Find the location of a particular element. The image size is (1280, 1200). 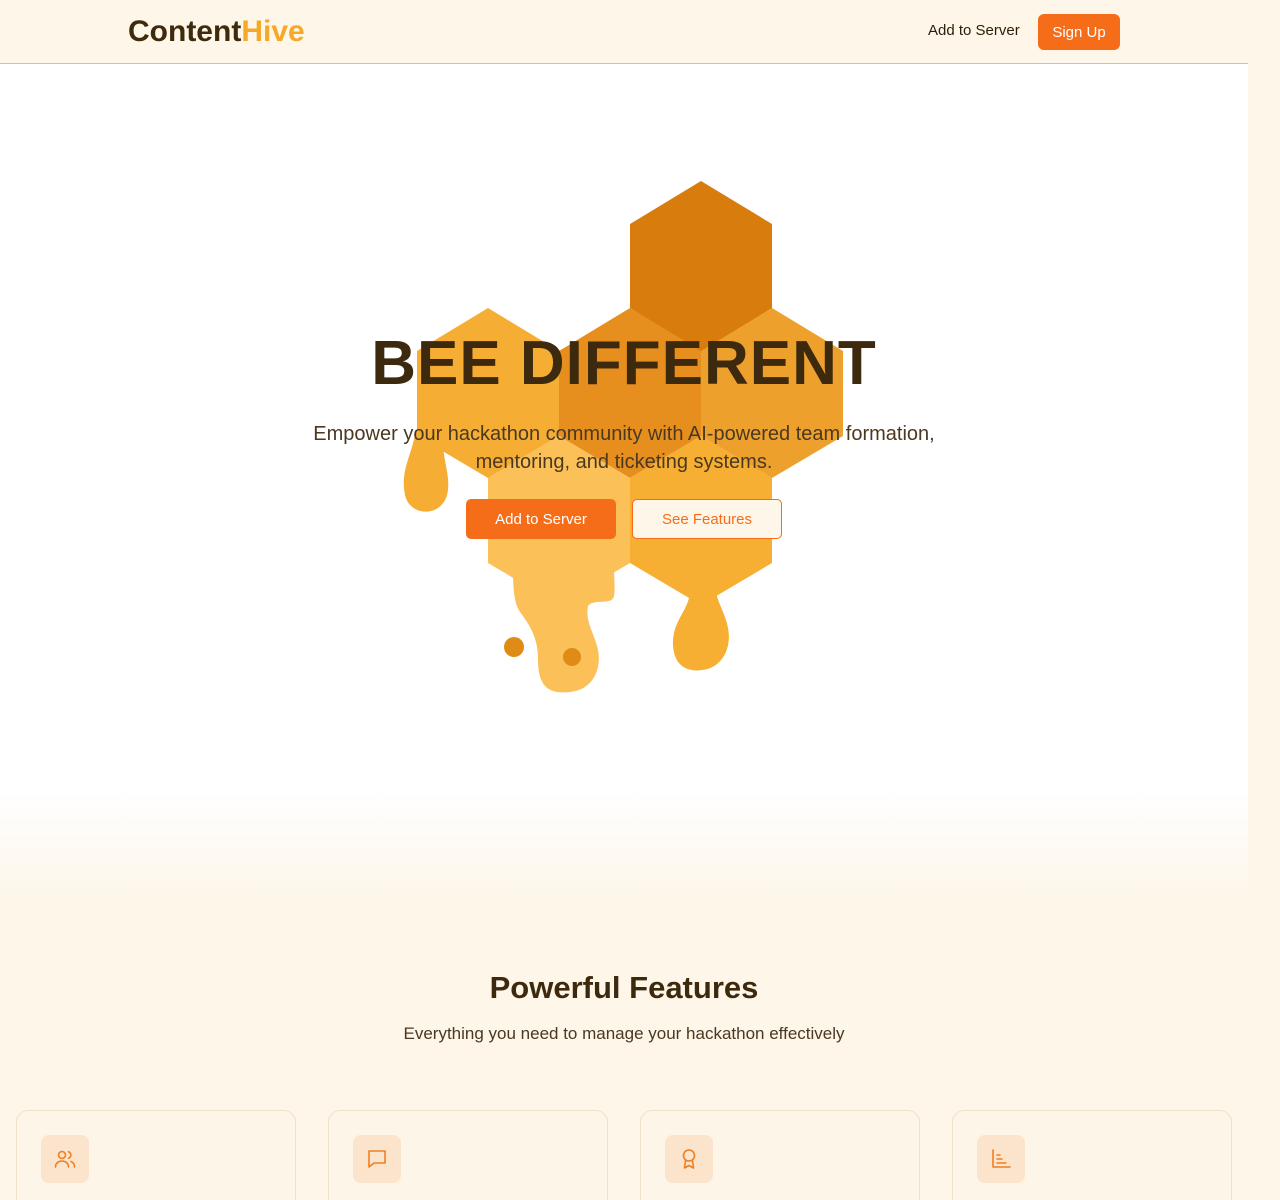

users-icon is located at coordinates (65, 1159).